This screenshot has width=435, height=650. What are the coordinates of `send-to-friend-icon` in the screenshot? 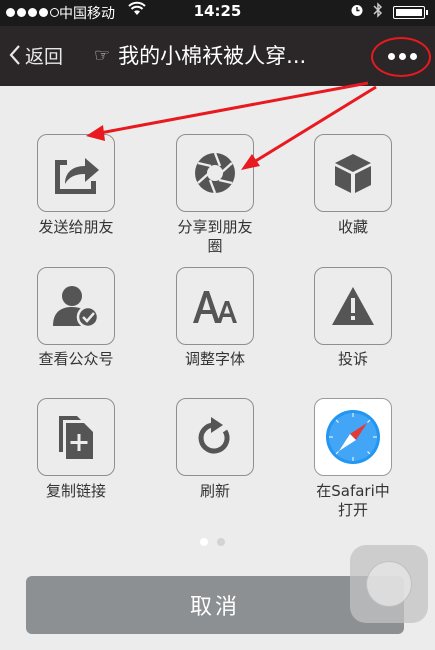 It's located at (77, 176).